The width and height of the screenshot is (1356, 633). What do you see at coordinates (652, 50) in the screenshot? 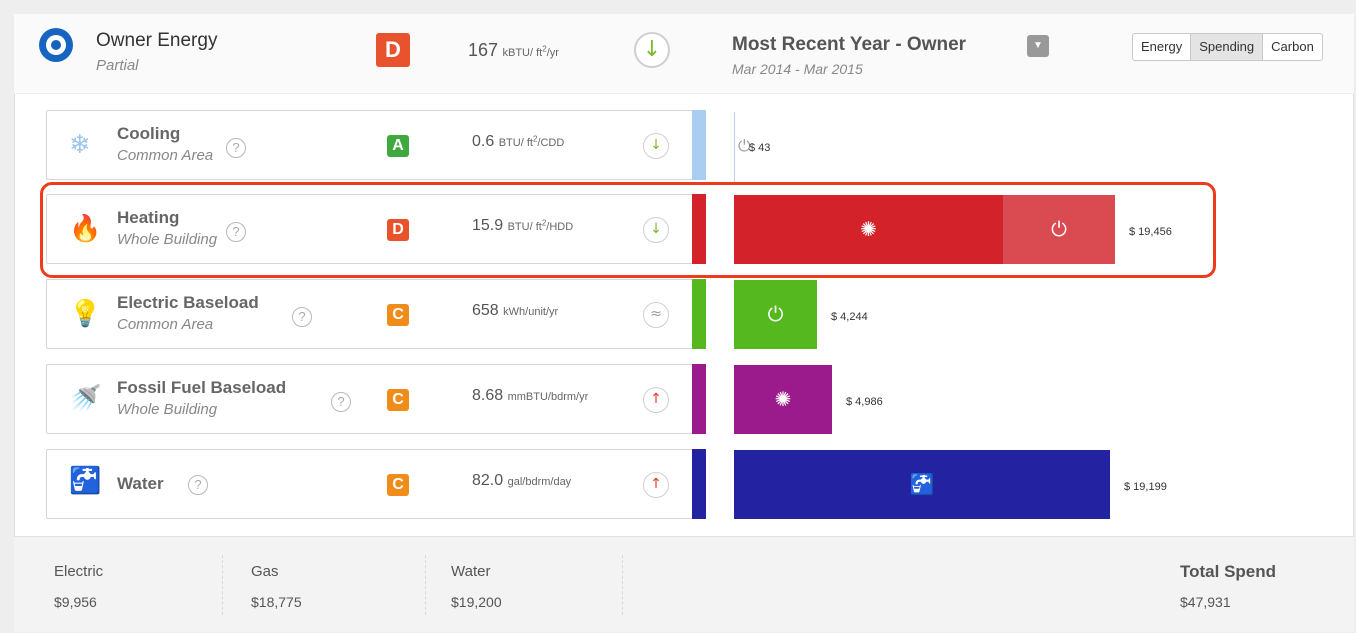
I see `arrow-down-icon: ↓` at bounding box center [652, 50].